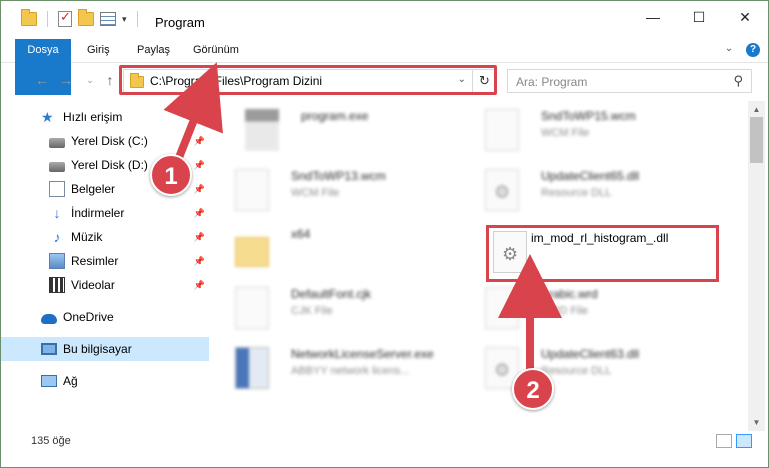  I want to click on tab-home: Giriş, so click(98, 50).